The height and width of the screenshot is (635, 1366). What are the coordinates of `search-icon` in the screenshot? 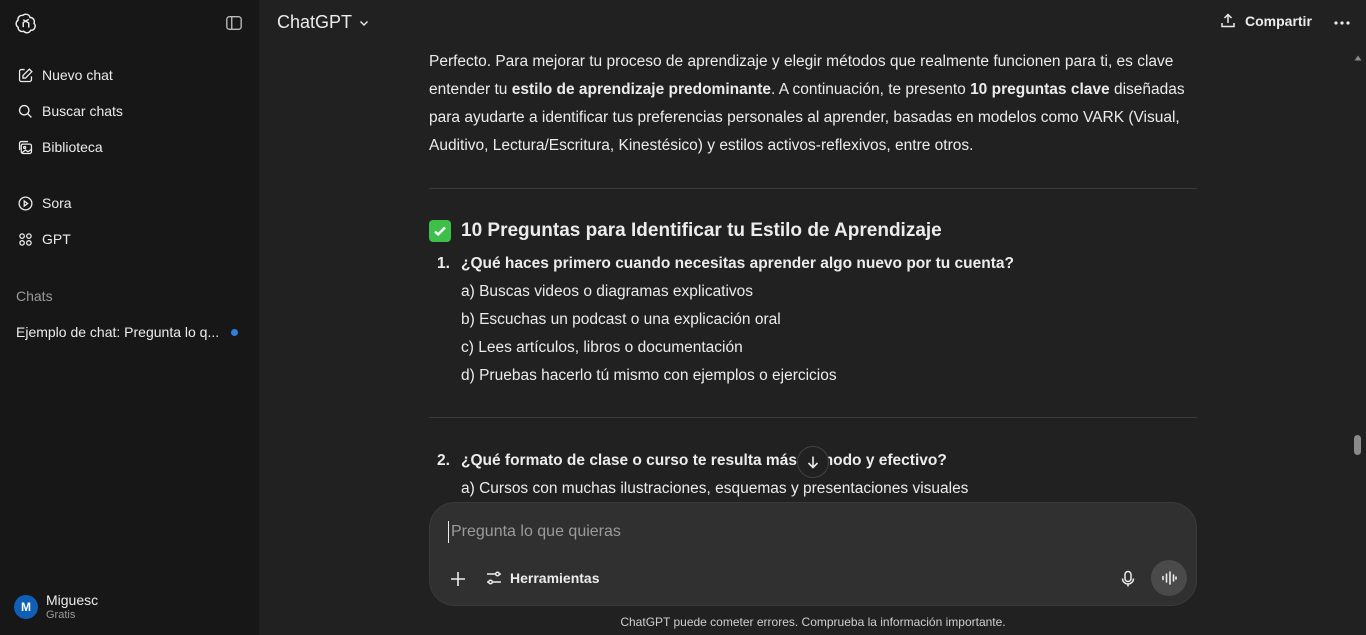 It's located at (25, 111).